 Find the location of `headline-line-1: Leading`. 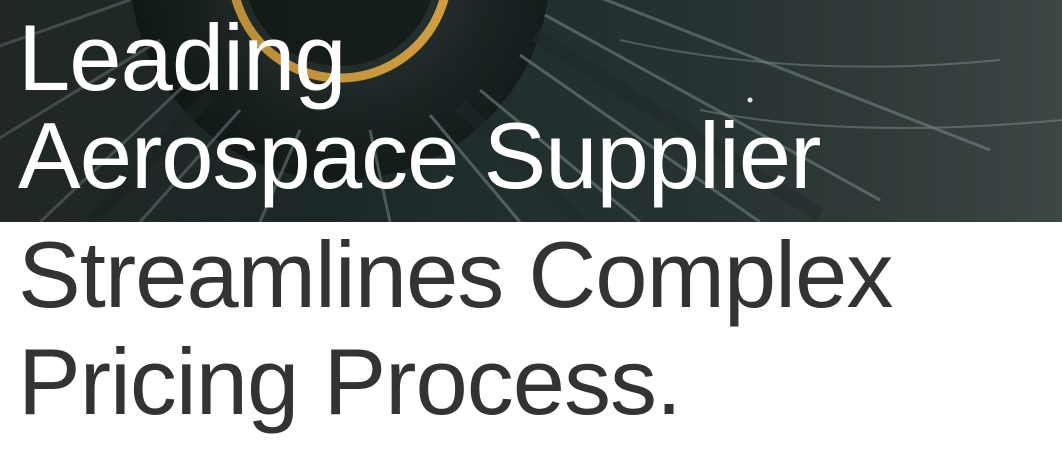

headline-line-1: Leading is located at coordinates (182, 57).